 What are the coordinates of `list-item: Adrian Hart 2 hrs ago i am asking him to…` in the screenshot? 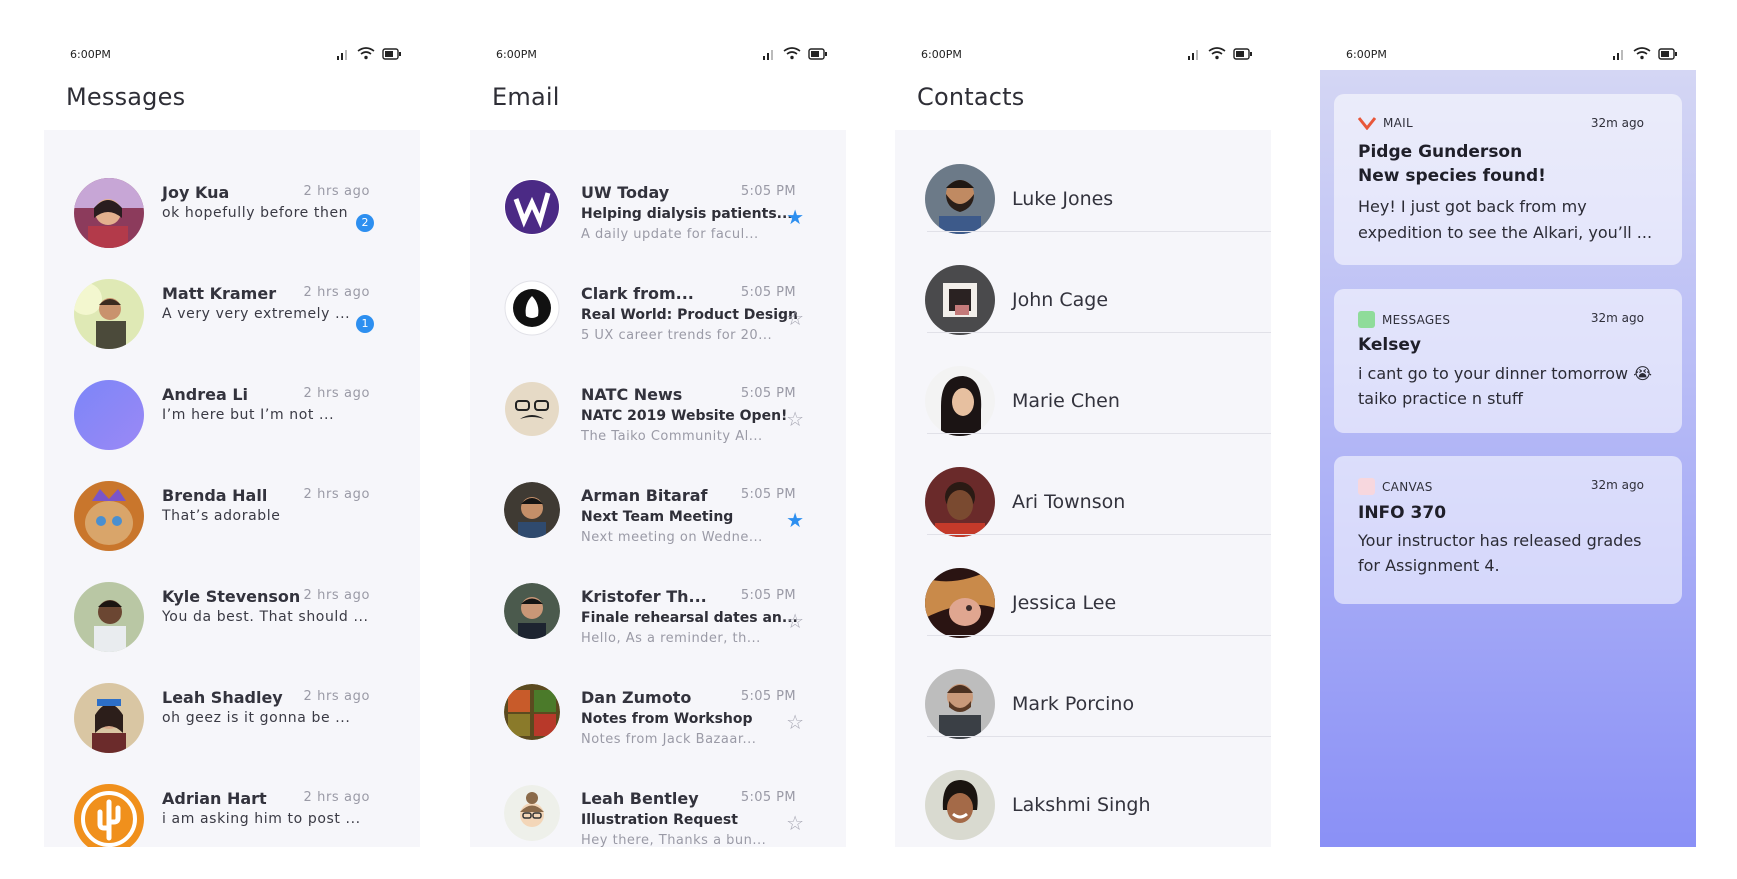 It's located at (232, 812).